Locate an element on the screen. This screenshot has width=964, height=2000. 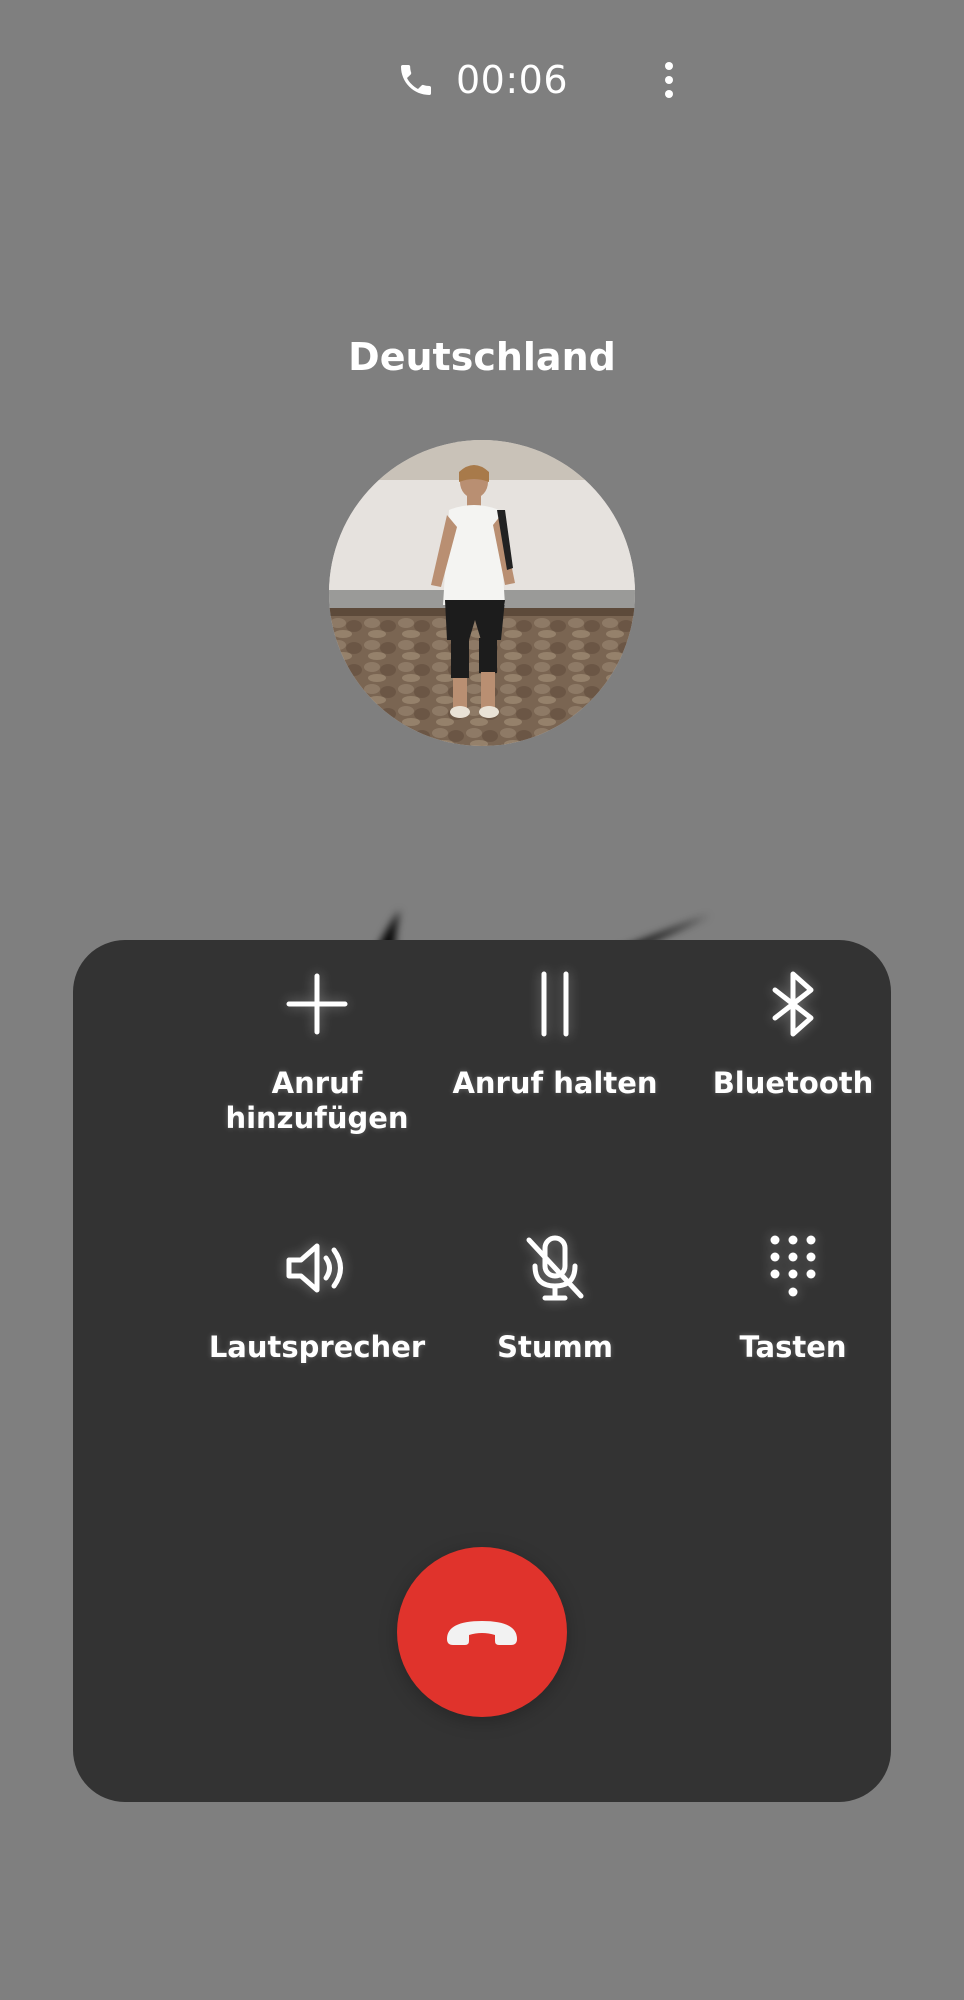
keypad-button: Tasten is located at coordinates (793, 1323).